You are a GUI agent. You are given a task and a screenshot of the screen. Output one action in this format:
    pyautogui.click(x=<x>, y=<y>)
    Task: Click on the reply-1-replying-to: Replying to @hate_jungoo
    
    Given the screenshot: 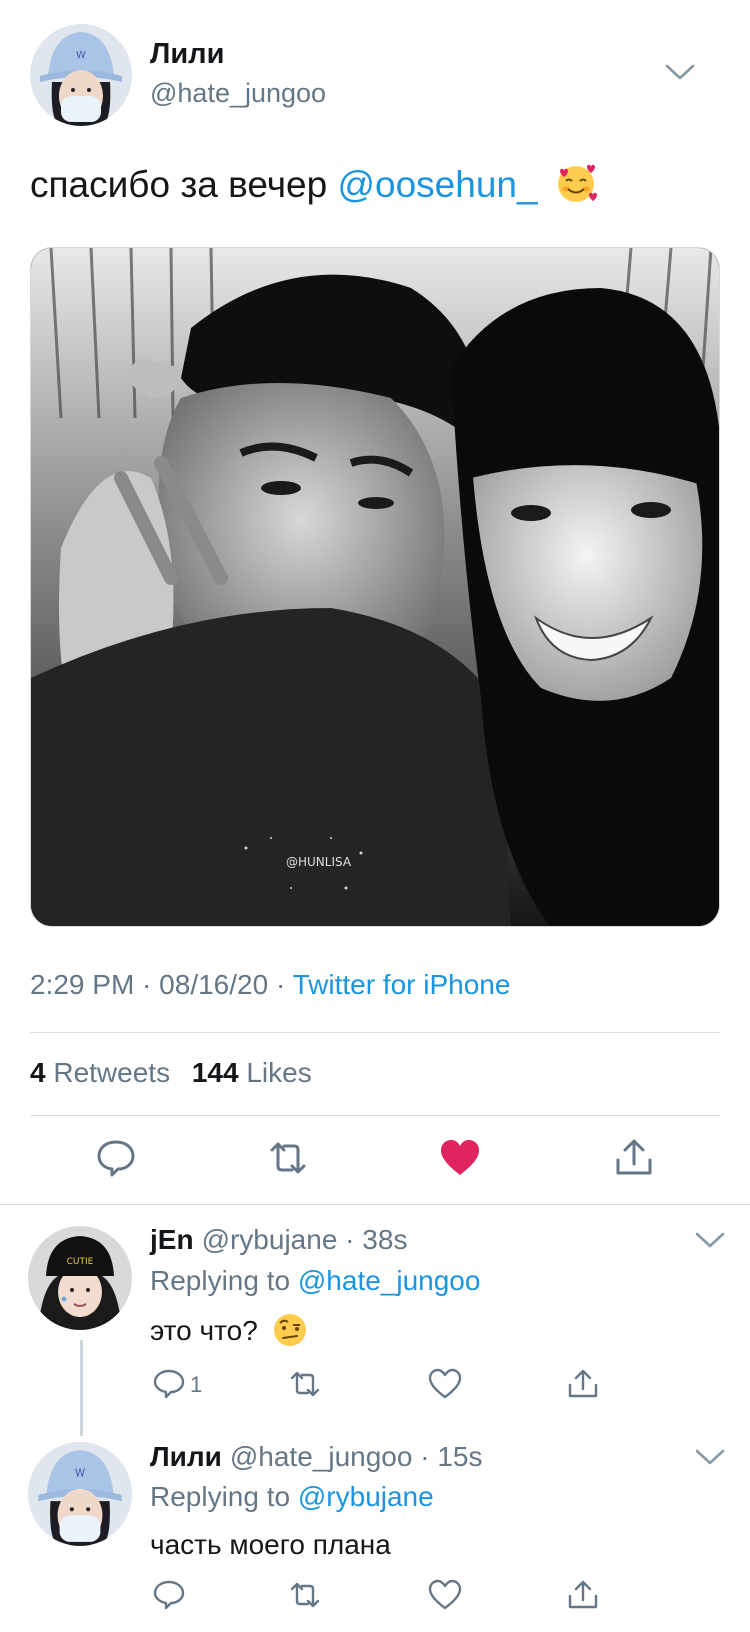 What is the action you would take?
    pyautogui.click(x=315, y=1280)
    